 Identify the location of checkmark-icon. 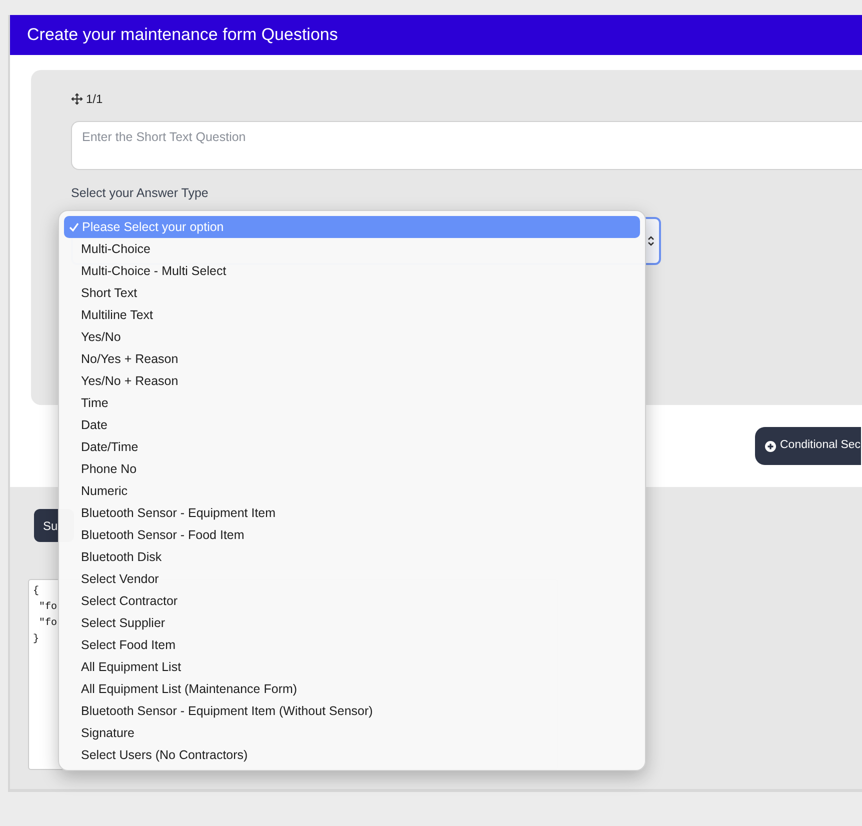
(74, 227).